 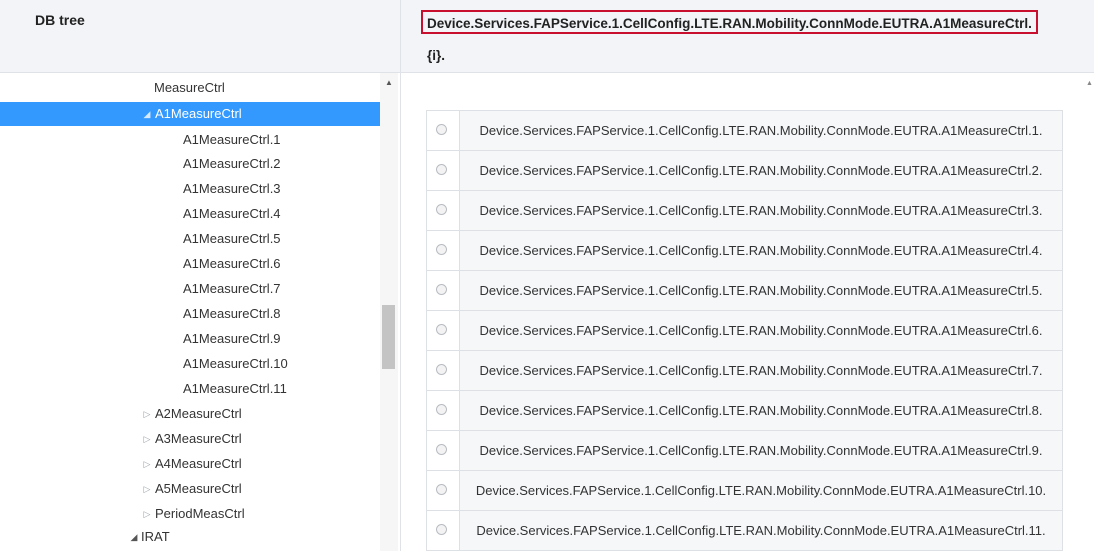 I want to click on tree-item-a1measurectrl-1: A1MeasureCtrl.1, so click(x=190, y=140).